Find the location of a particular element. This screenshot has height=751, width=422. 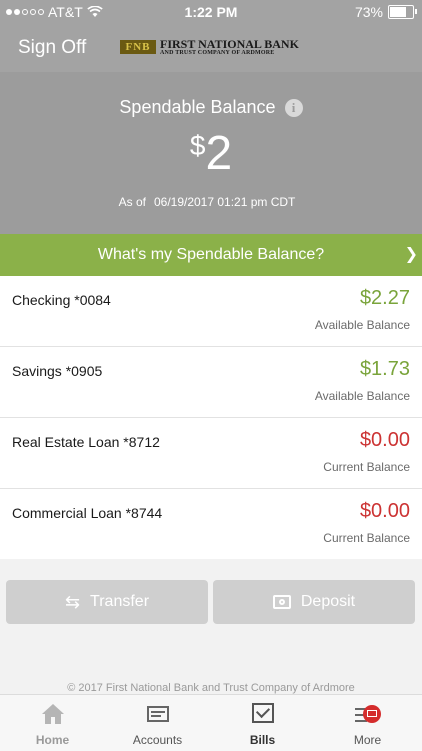

transfer-button: ⇆ Transfer is located at coordinates (107, 602).